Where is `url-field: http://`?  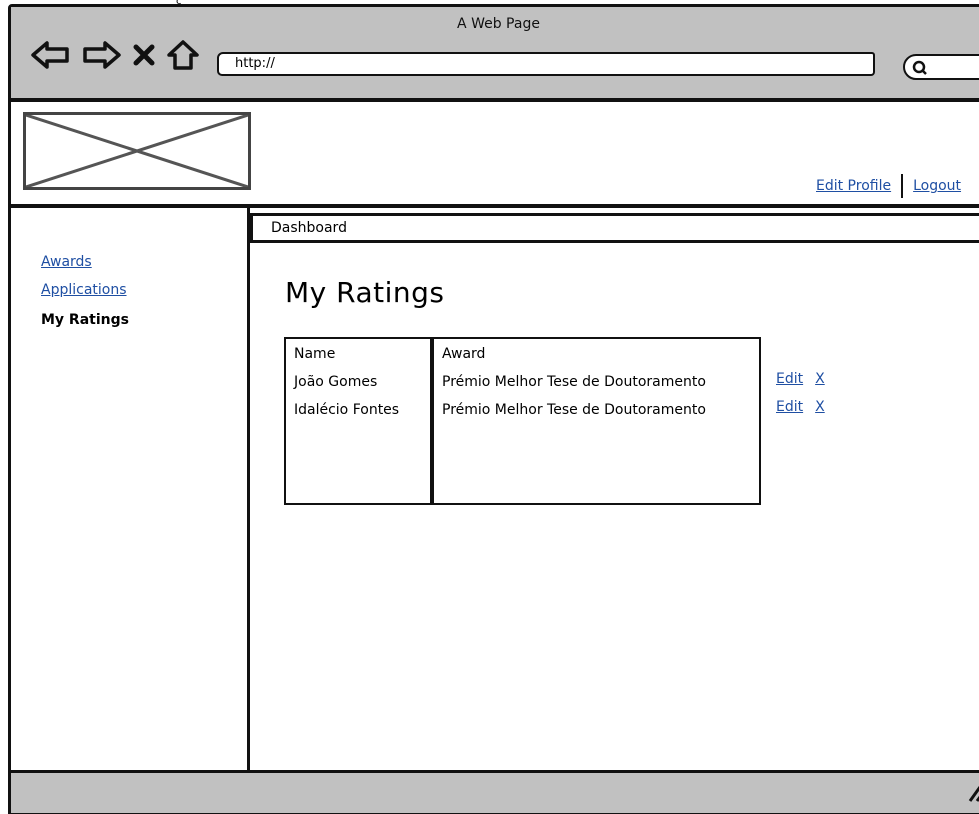 url-field: http:// is located at coordinates (546, 64).